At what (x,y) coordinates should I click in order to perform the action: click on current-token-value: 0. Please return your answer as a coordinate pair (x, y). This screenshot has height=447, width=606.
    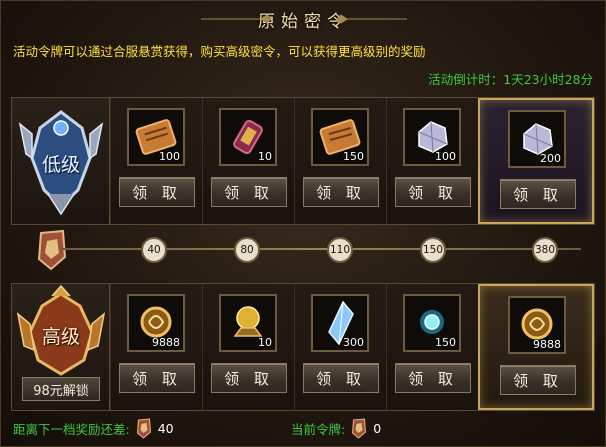
    Looking at the image, I should click on (377, 428).